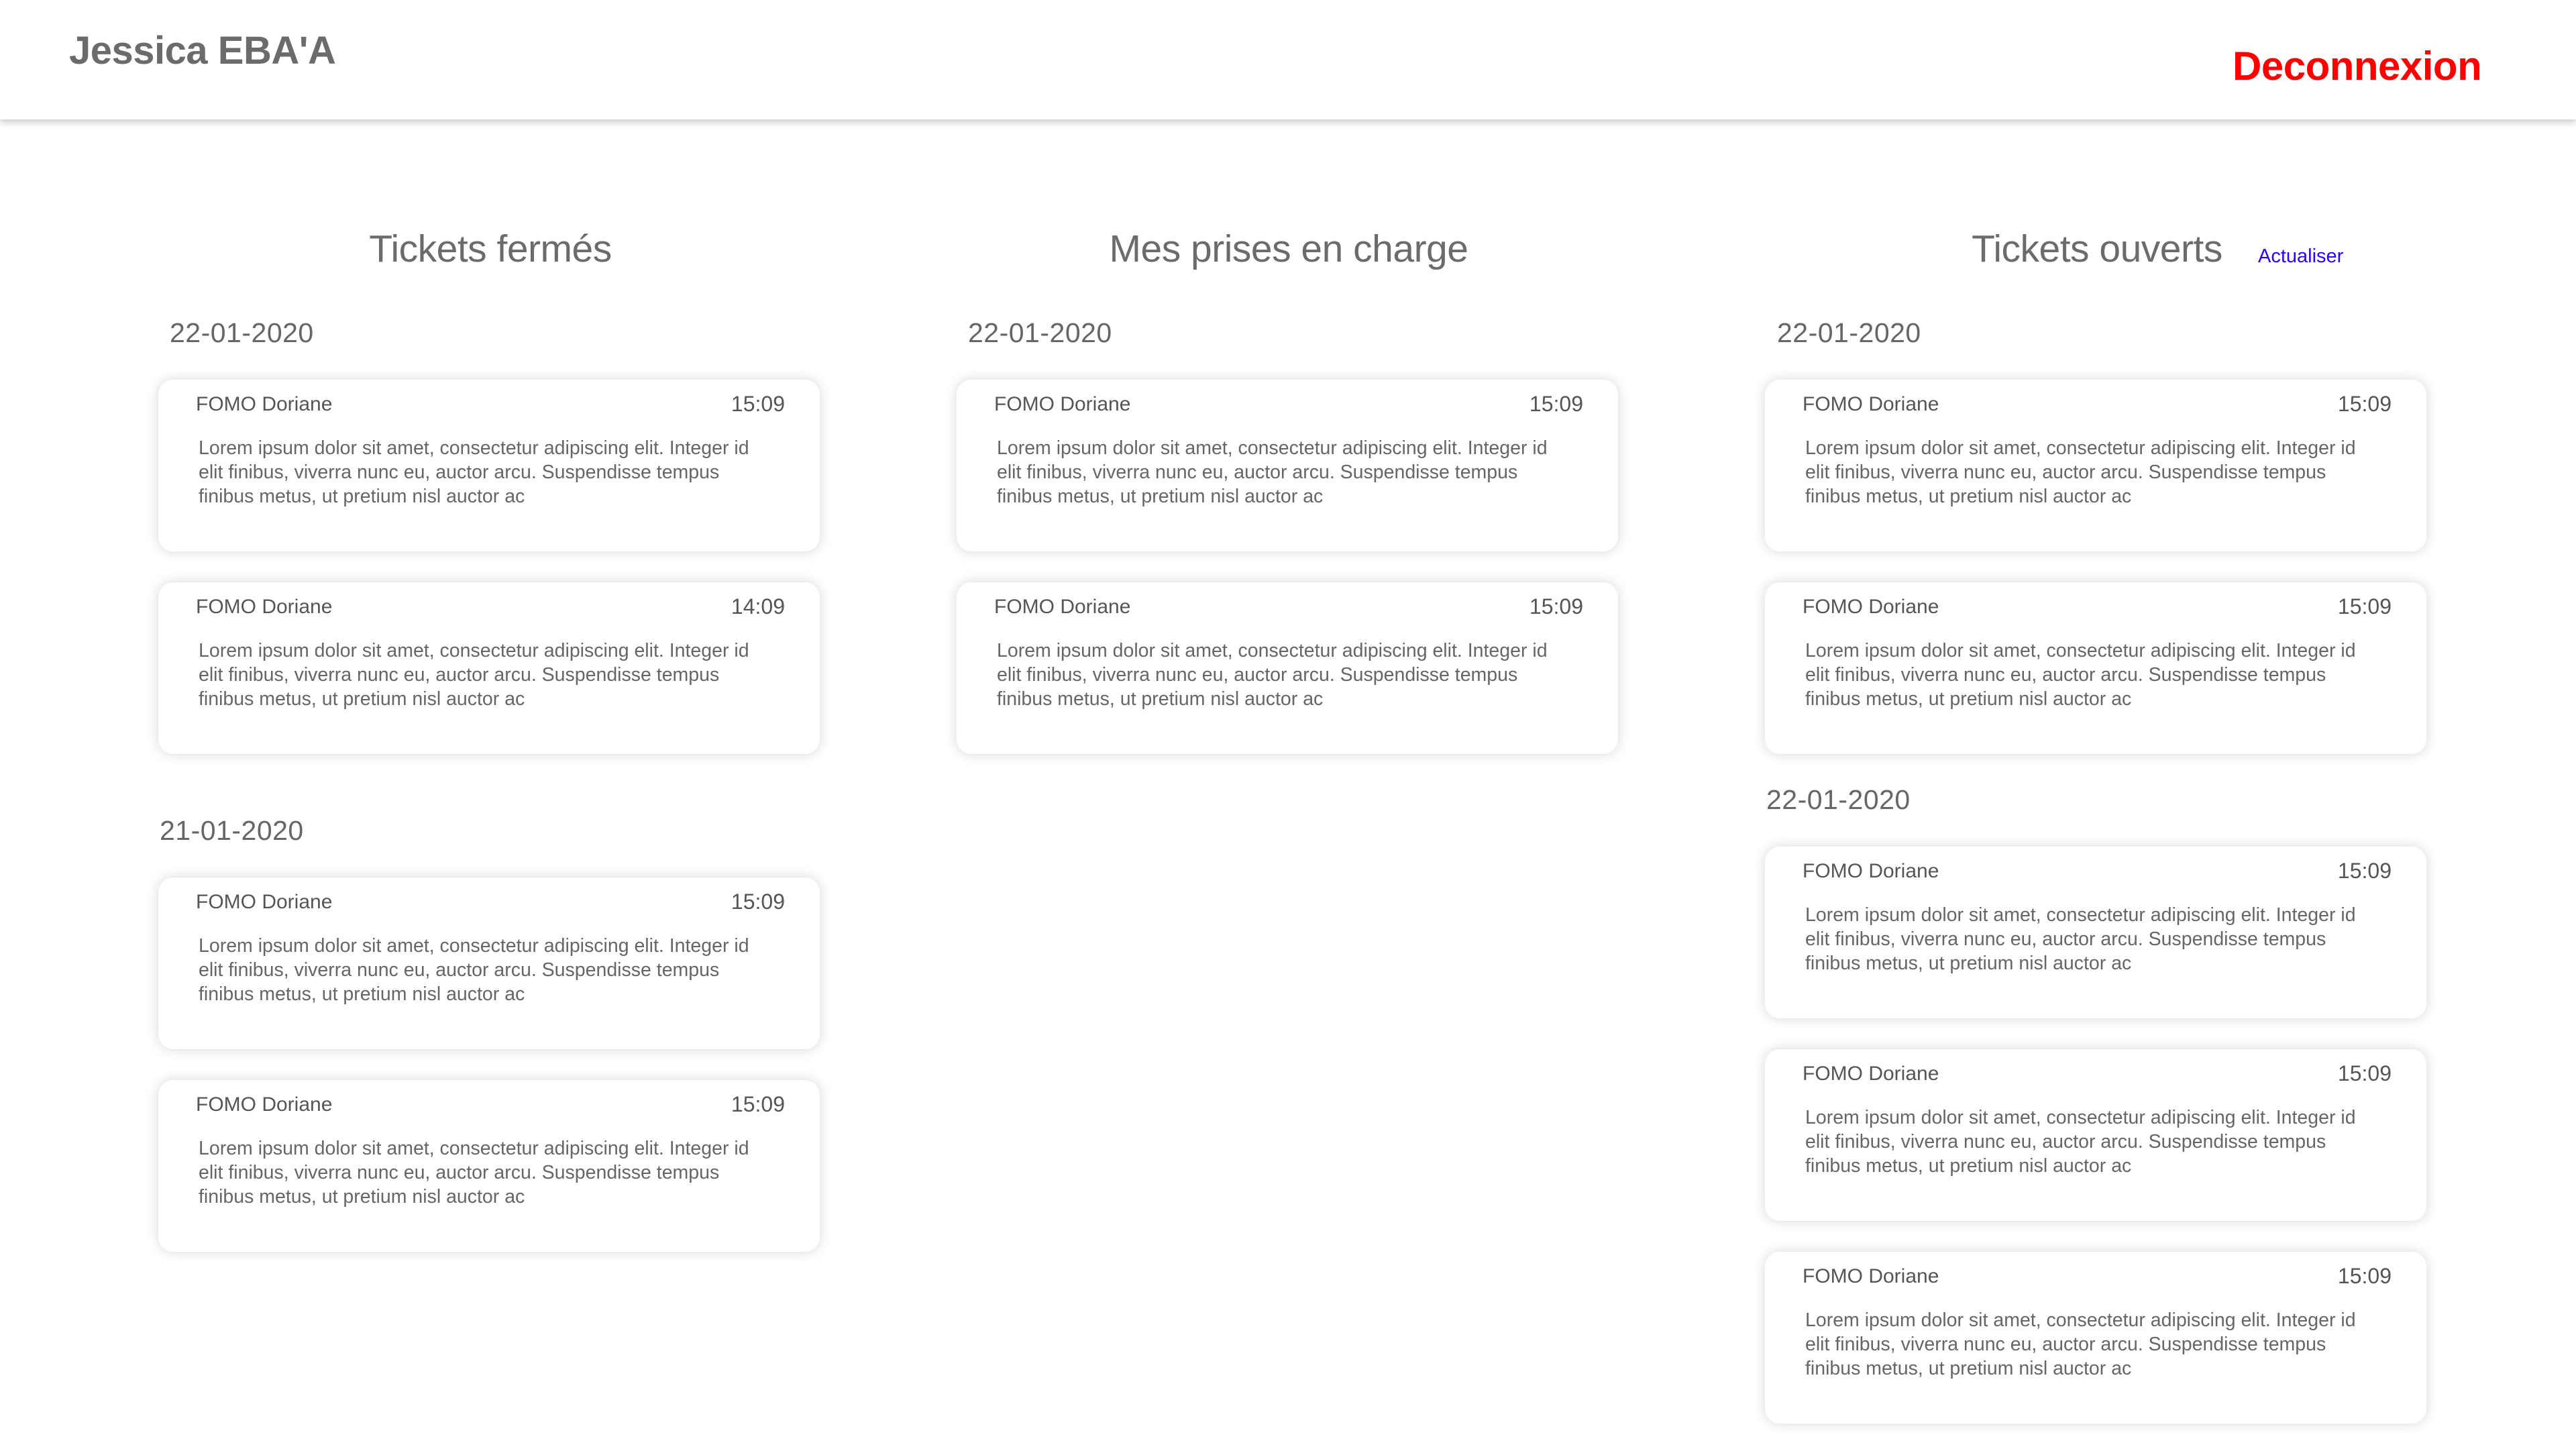 This screenshot has height=1449, width=2576. I want to click on ticket-time: 14:09, so click(758, 606).